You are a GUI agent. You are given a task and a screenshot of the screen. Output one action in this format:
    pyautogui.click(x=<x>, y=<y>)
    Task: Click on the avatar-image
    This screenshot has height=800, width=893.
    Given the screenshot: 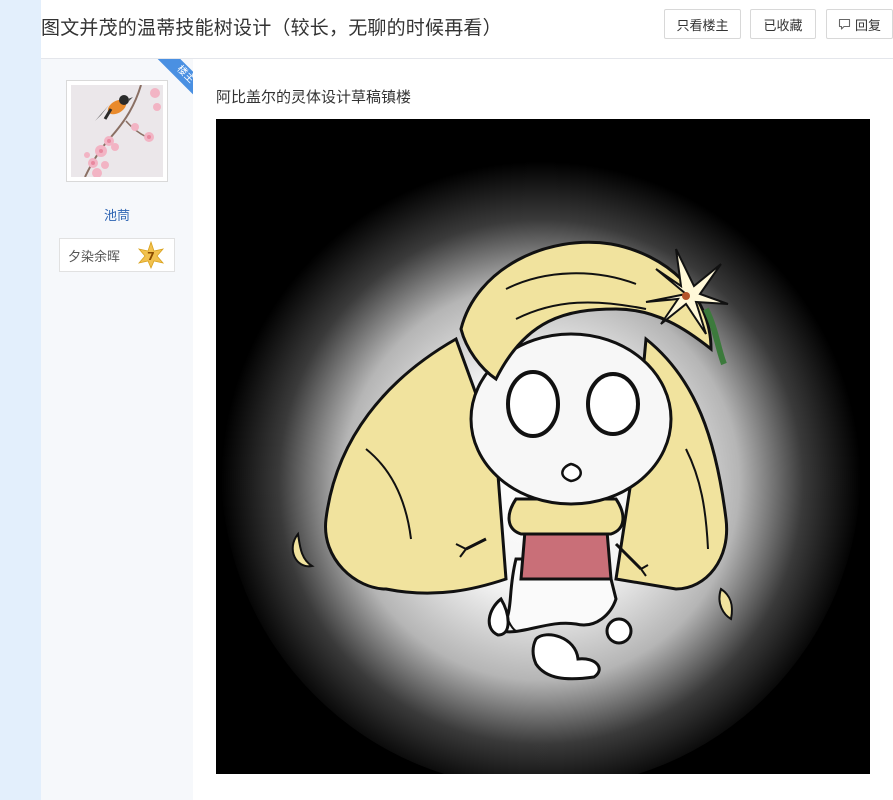 What is the action you would take?
    pyautogui.click(x=117, y=131)
    